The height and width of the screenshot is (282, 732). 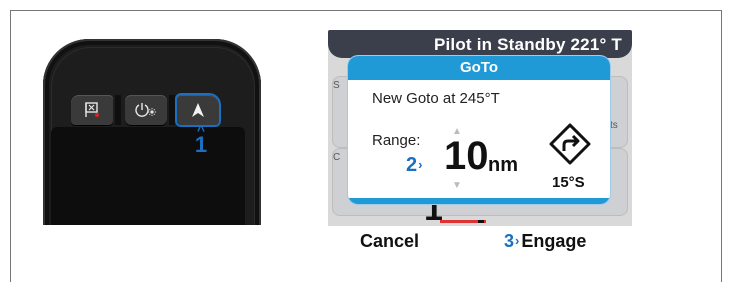 I want to click on pilot-key, so click(x=198, y=110).